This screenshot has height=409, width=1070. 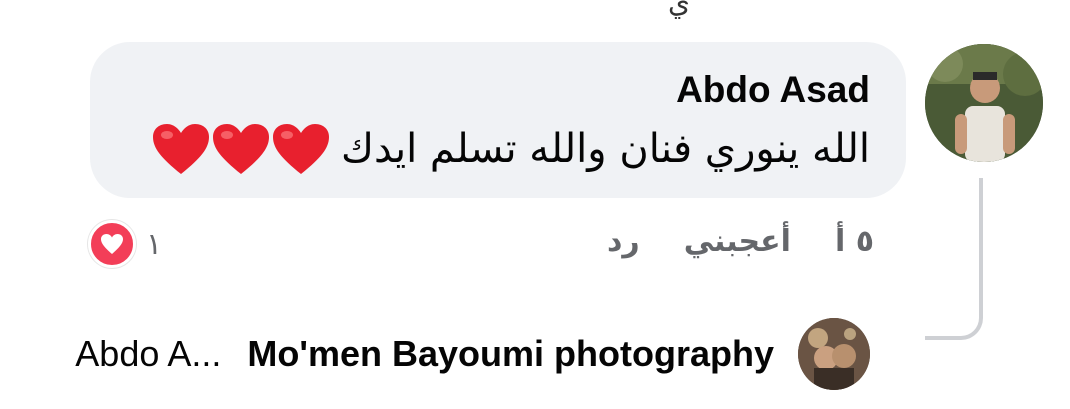 I want to click on reply-button: رد, so click(x=623, y=241).